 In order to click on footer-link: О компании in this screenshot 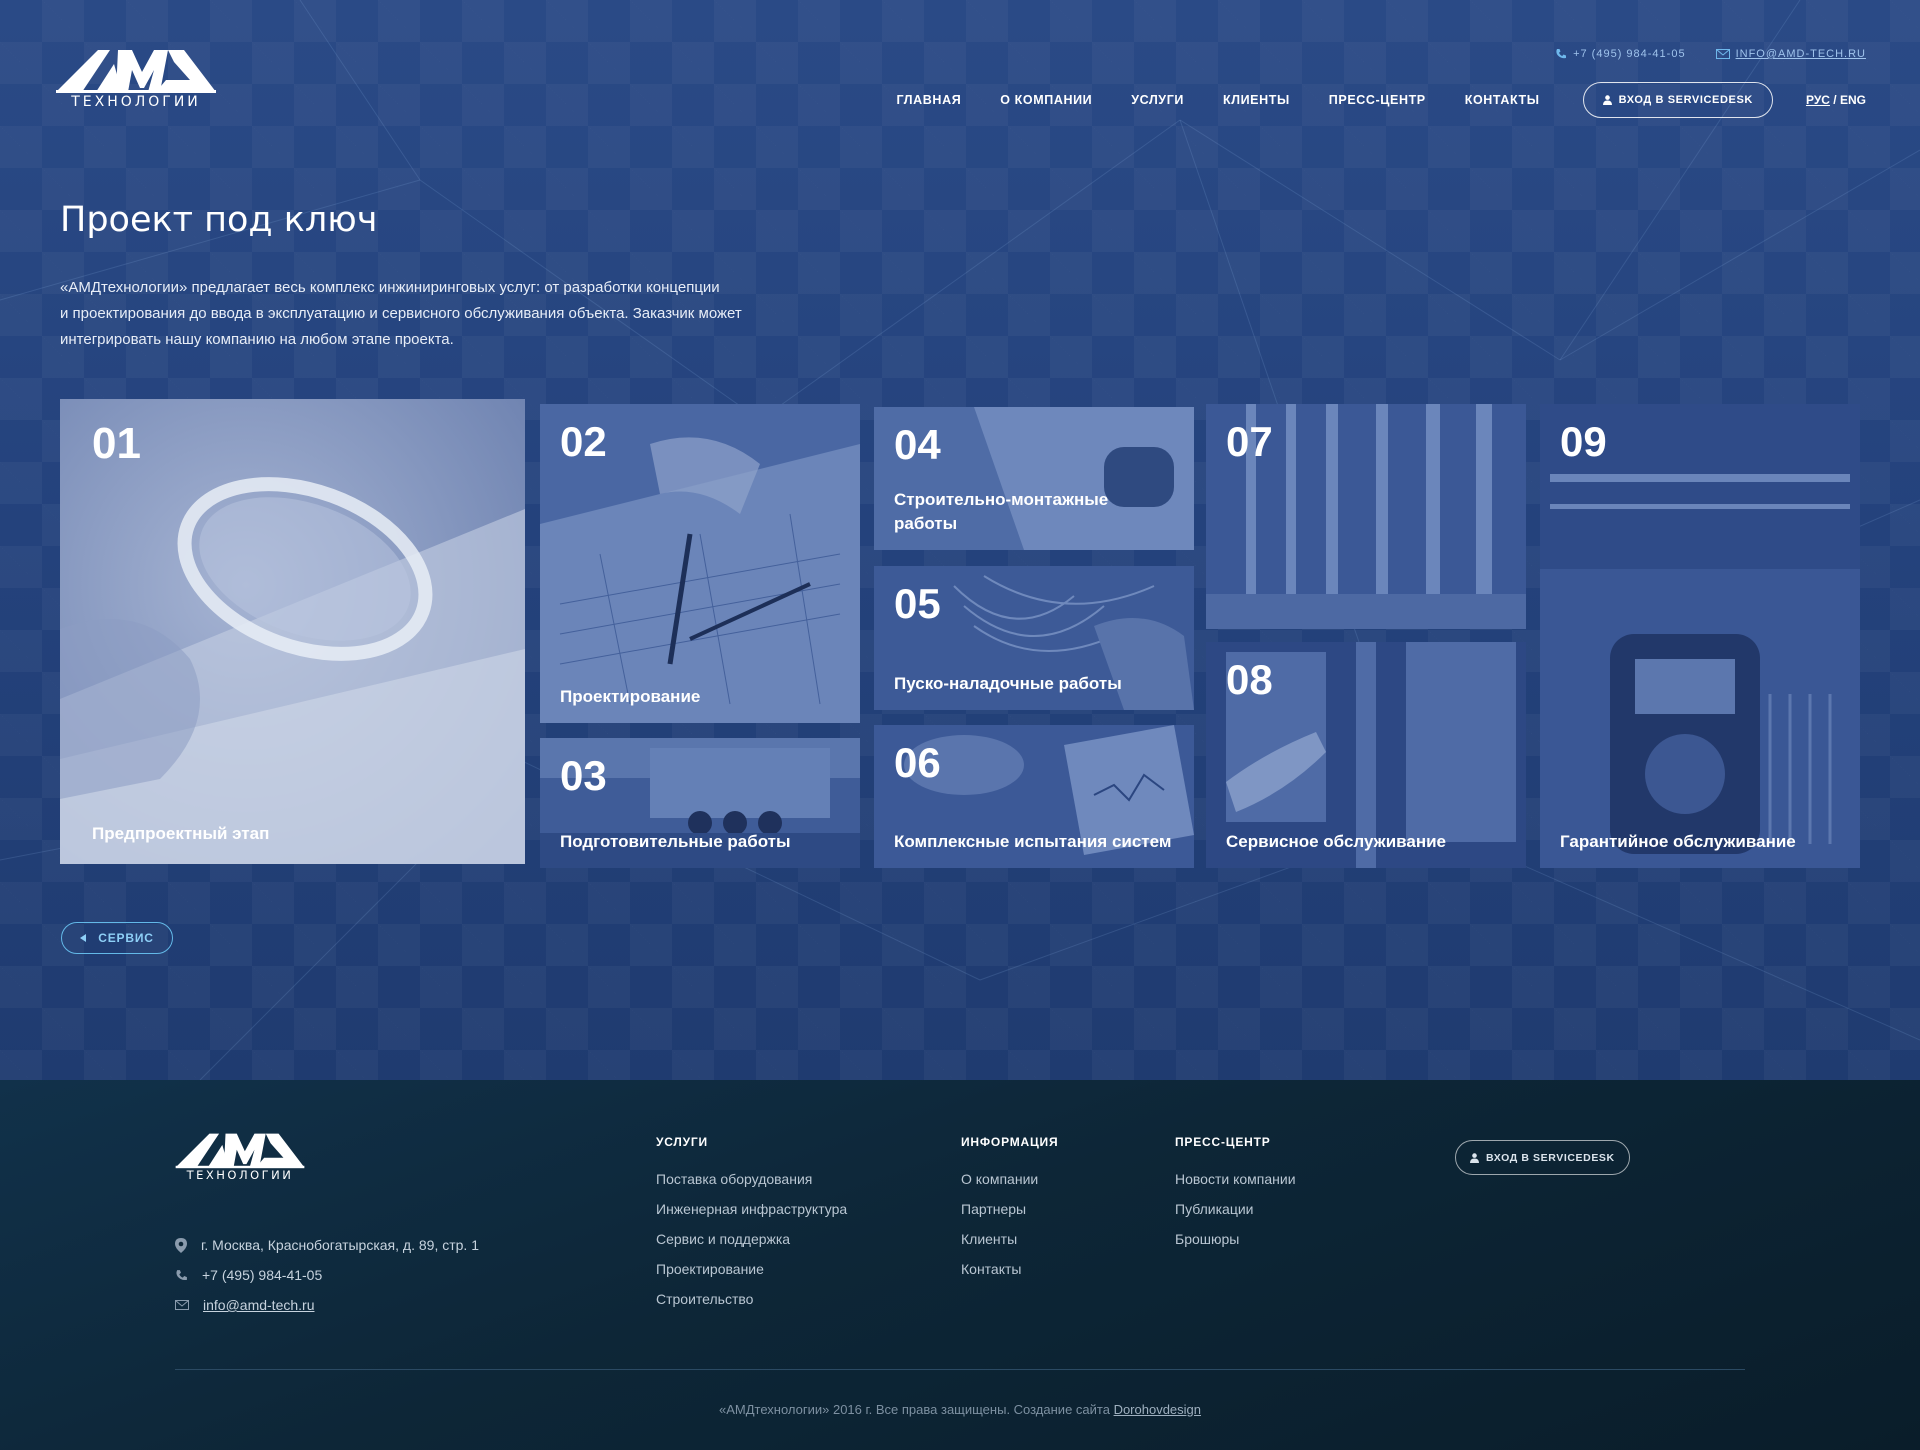, I will do `click(1009, 1184)`.